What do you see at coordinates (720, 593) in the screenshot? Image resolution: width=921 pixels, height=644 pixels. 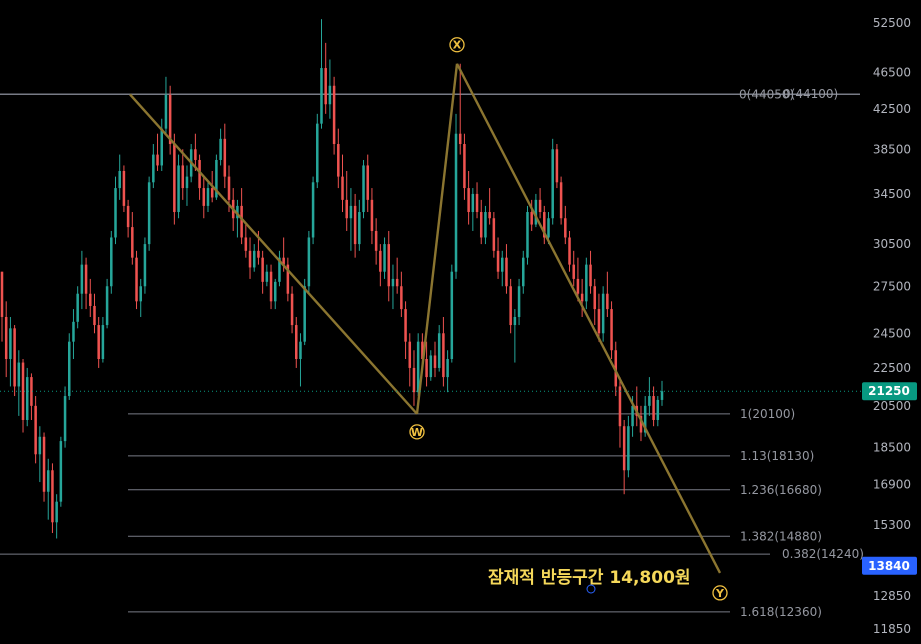 I see `wave-label-text: Y` at bounding box center [720, 593].